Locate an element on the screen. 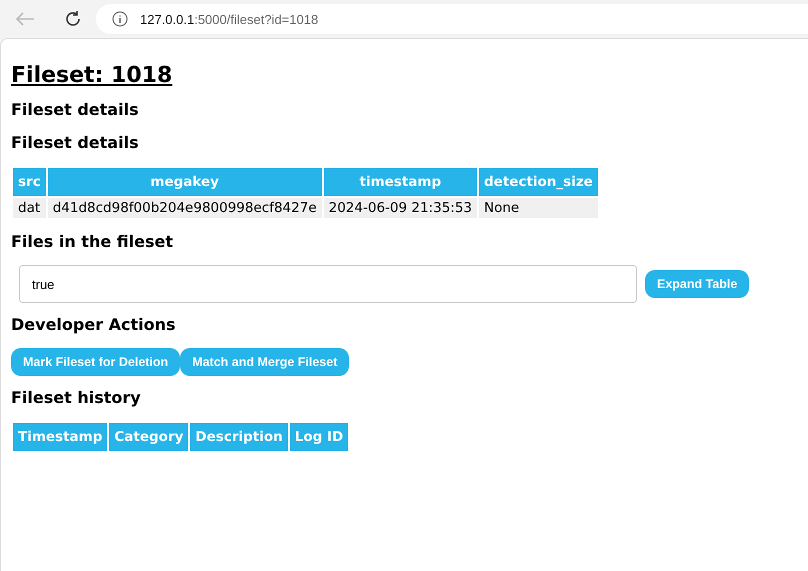  reload-icon is located at coordinates (73, 19).